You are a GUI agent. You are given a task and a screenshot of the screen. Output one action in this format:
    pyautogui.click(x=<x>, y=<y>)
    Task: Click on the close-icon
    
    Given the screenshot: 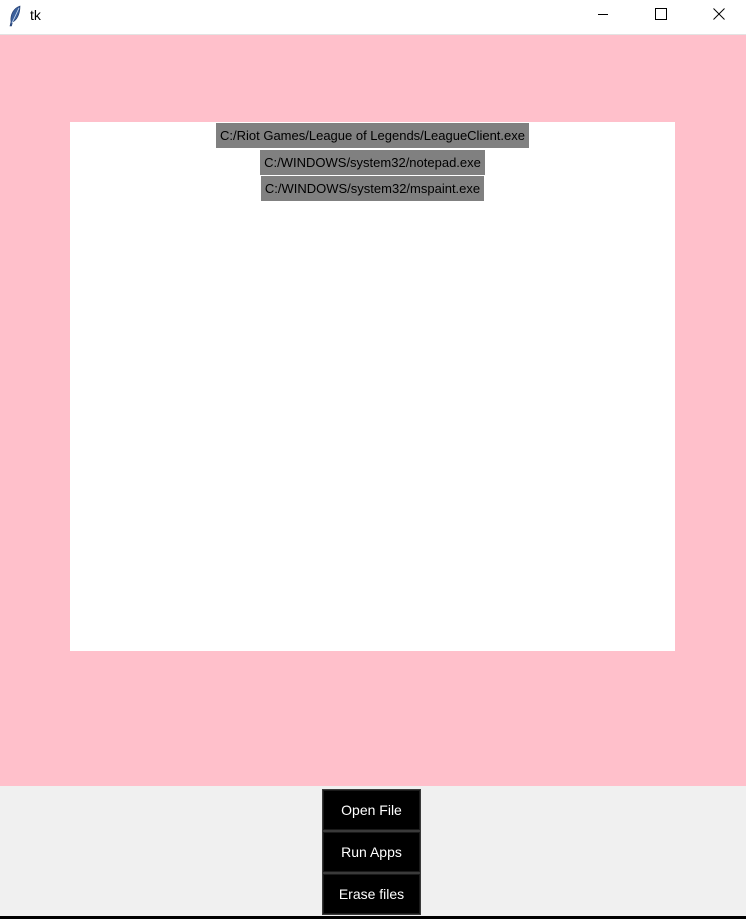 What is the action you would take?
    pyautogui.click(x=719, y=16)
    